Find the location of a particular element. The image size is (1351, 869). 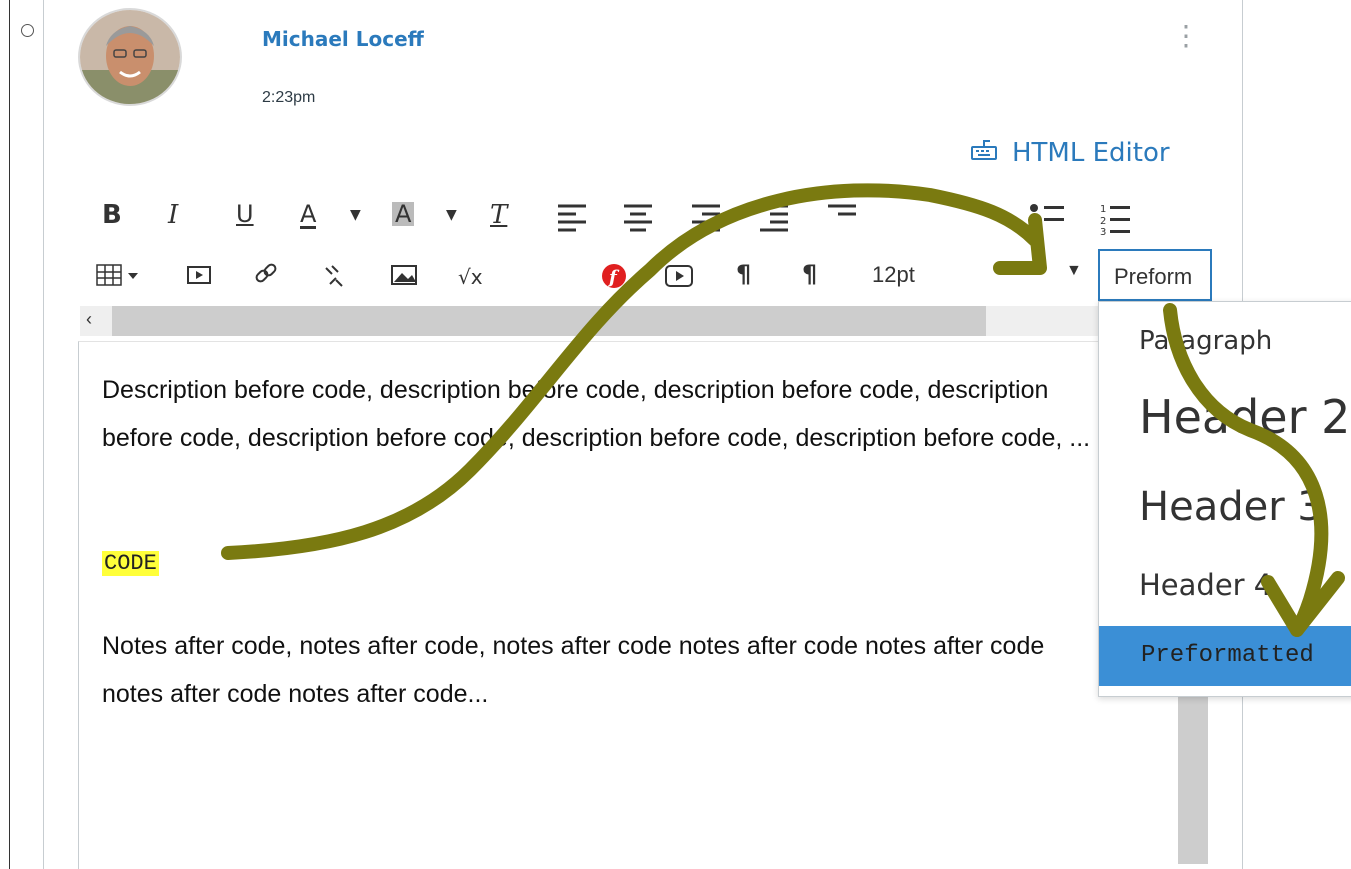

html-editor-label: HTML Editor is located at coordinates (1091, 153).